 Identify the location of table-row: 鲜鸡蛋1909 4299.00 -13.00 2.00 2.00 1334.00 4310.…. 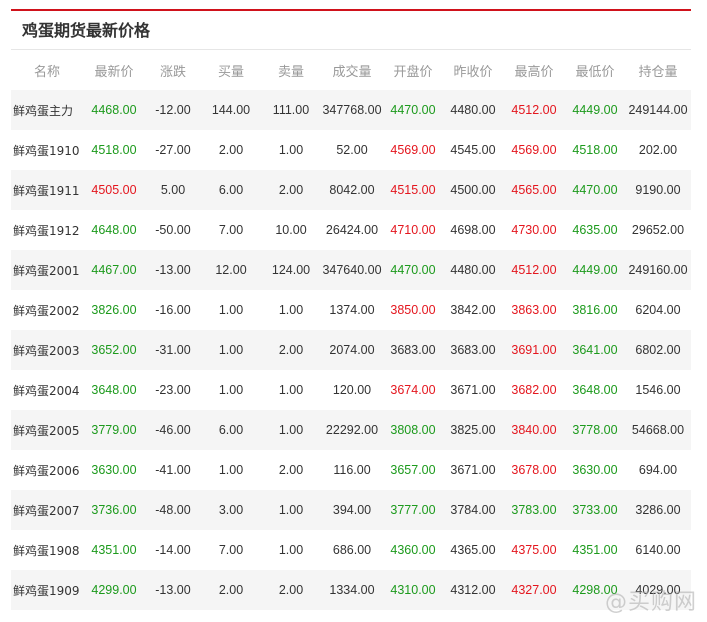
(351, 590).